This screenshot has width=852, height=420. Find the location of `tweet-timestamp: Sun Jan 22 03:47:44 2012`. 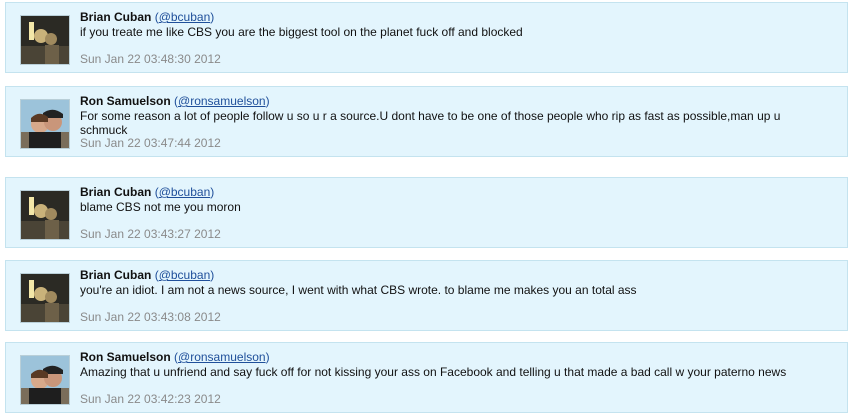

tweet-timestamp: Sun Jan 22 03:47:44 2012 is located at coordinates (150, 143).